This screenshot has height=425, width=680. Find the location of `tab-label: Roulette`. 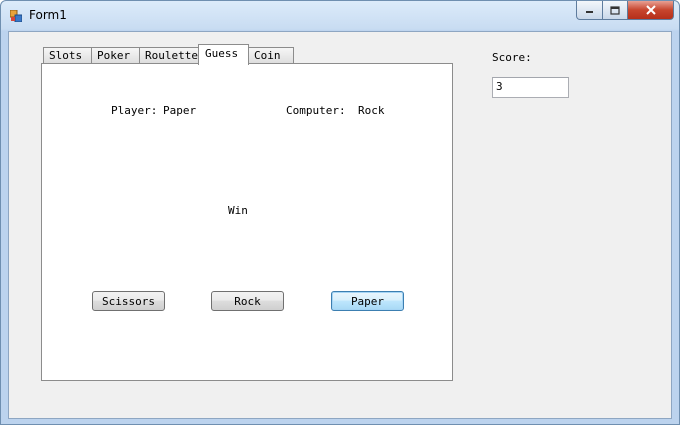

tab-label: Roulette is located at coordinates (171, 55).